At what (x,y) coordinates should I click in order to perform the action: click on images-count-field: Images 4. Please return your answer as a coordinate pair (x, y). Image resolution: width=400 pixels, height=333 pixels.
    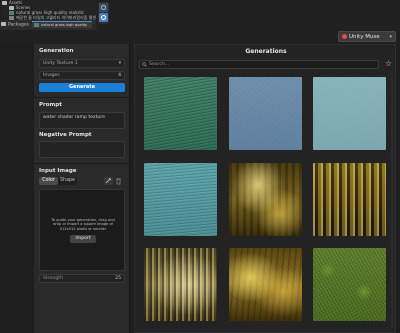
    Looking at the image, I should click on (82, 75).